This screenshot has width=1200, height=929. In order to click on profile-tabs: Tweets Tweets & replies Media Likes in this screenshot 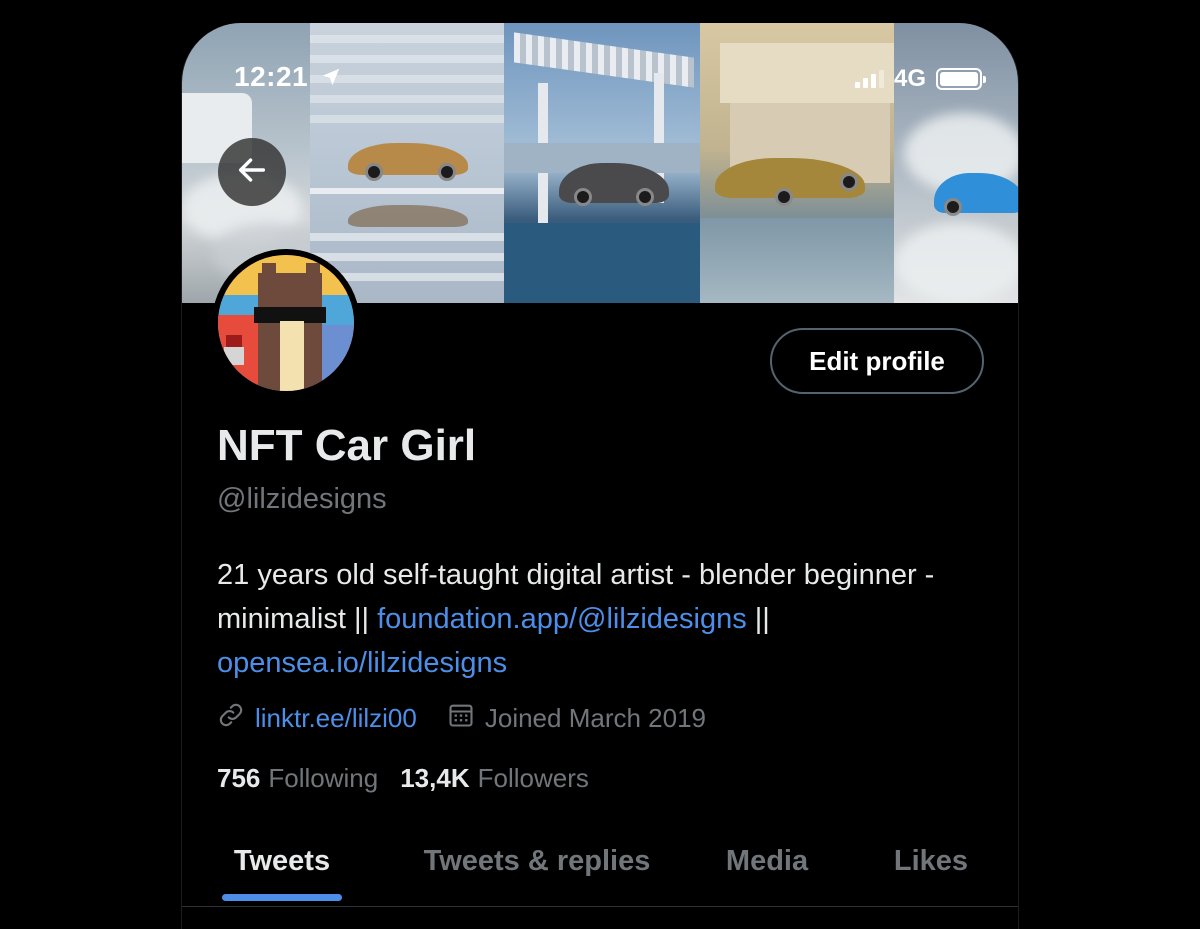, I will do `click(600, 865)`.